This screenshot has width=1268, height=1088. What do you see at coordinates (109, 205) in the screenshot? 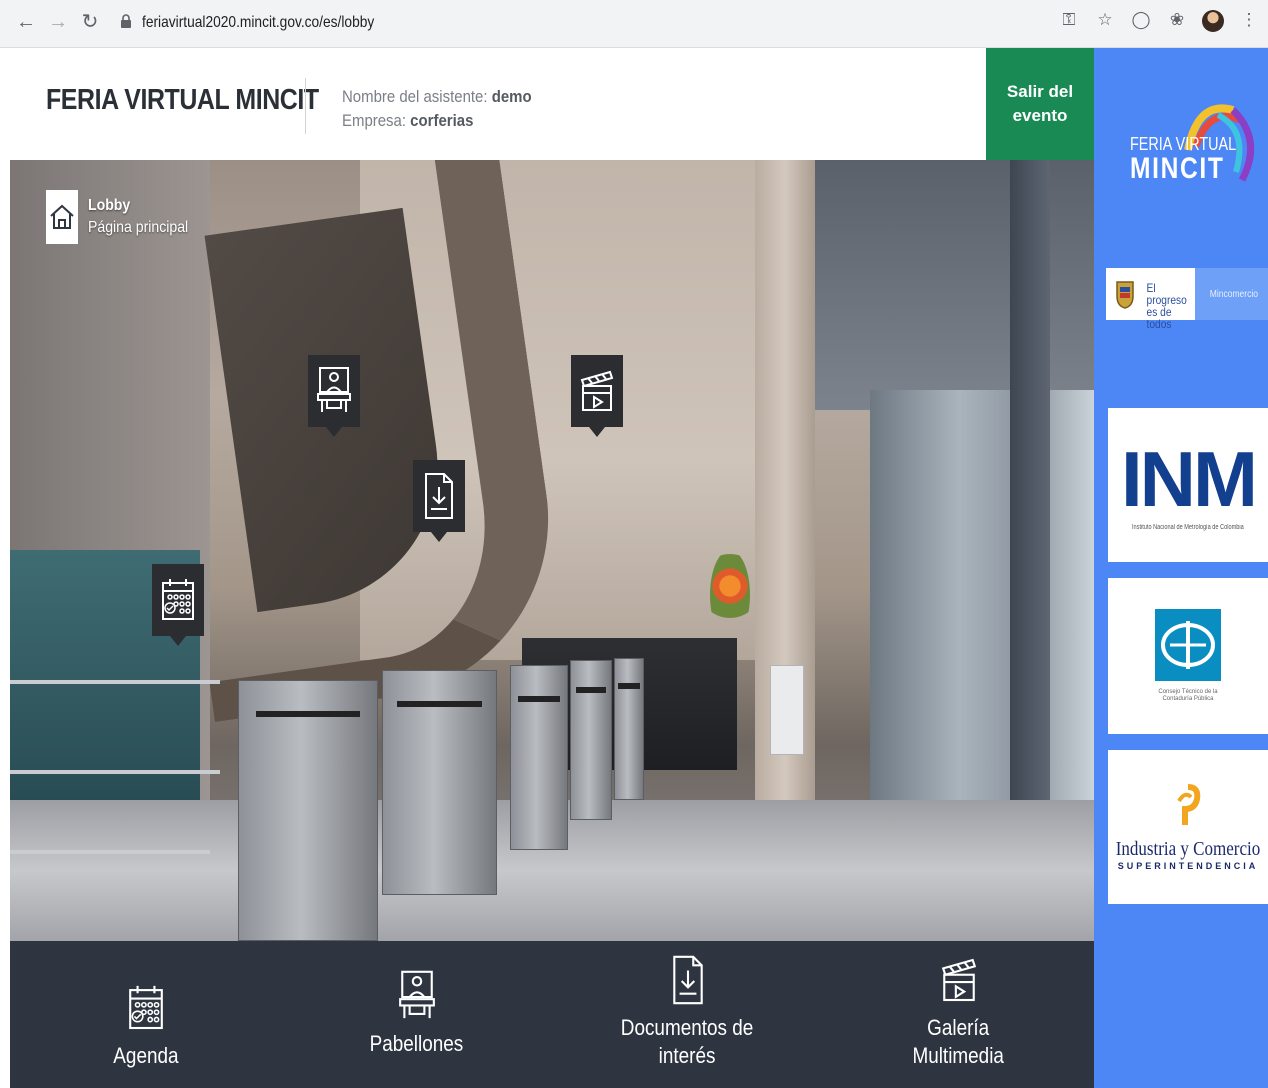
I see `lobby-title: Lobby` at bounding box center [109, 205].